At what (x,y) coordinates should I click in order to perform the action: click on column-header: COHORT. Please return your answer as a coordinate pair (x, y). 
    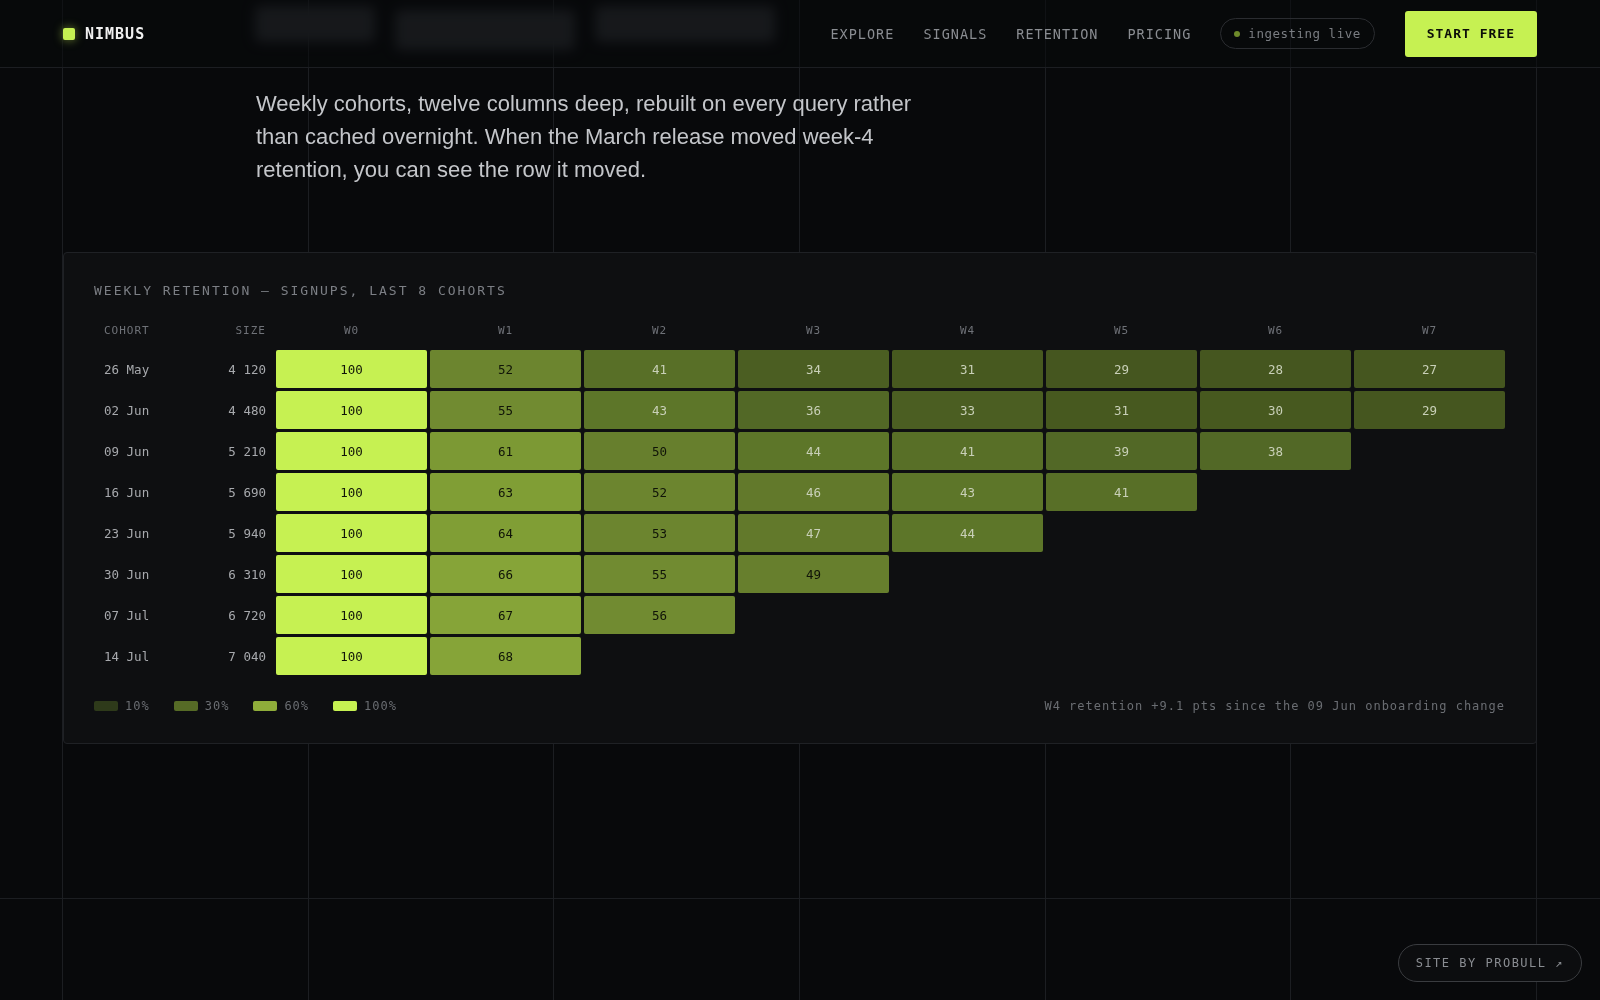
    Looking at the image, I should click on (127, 331).